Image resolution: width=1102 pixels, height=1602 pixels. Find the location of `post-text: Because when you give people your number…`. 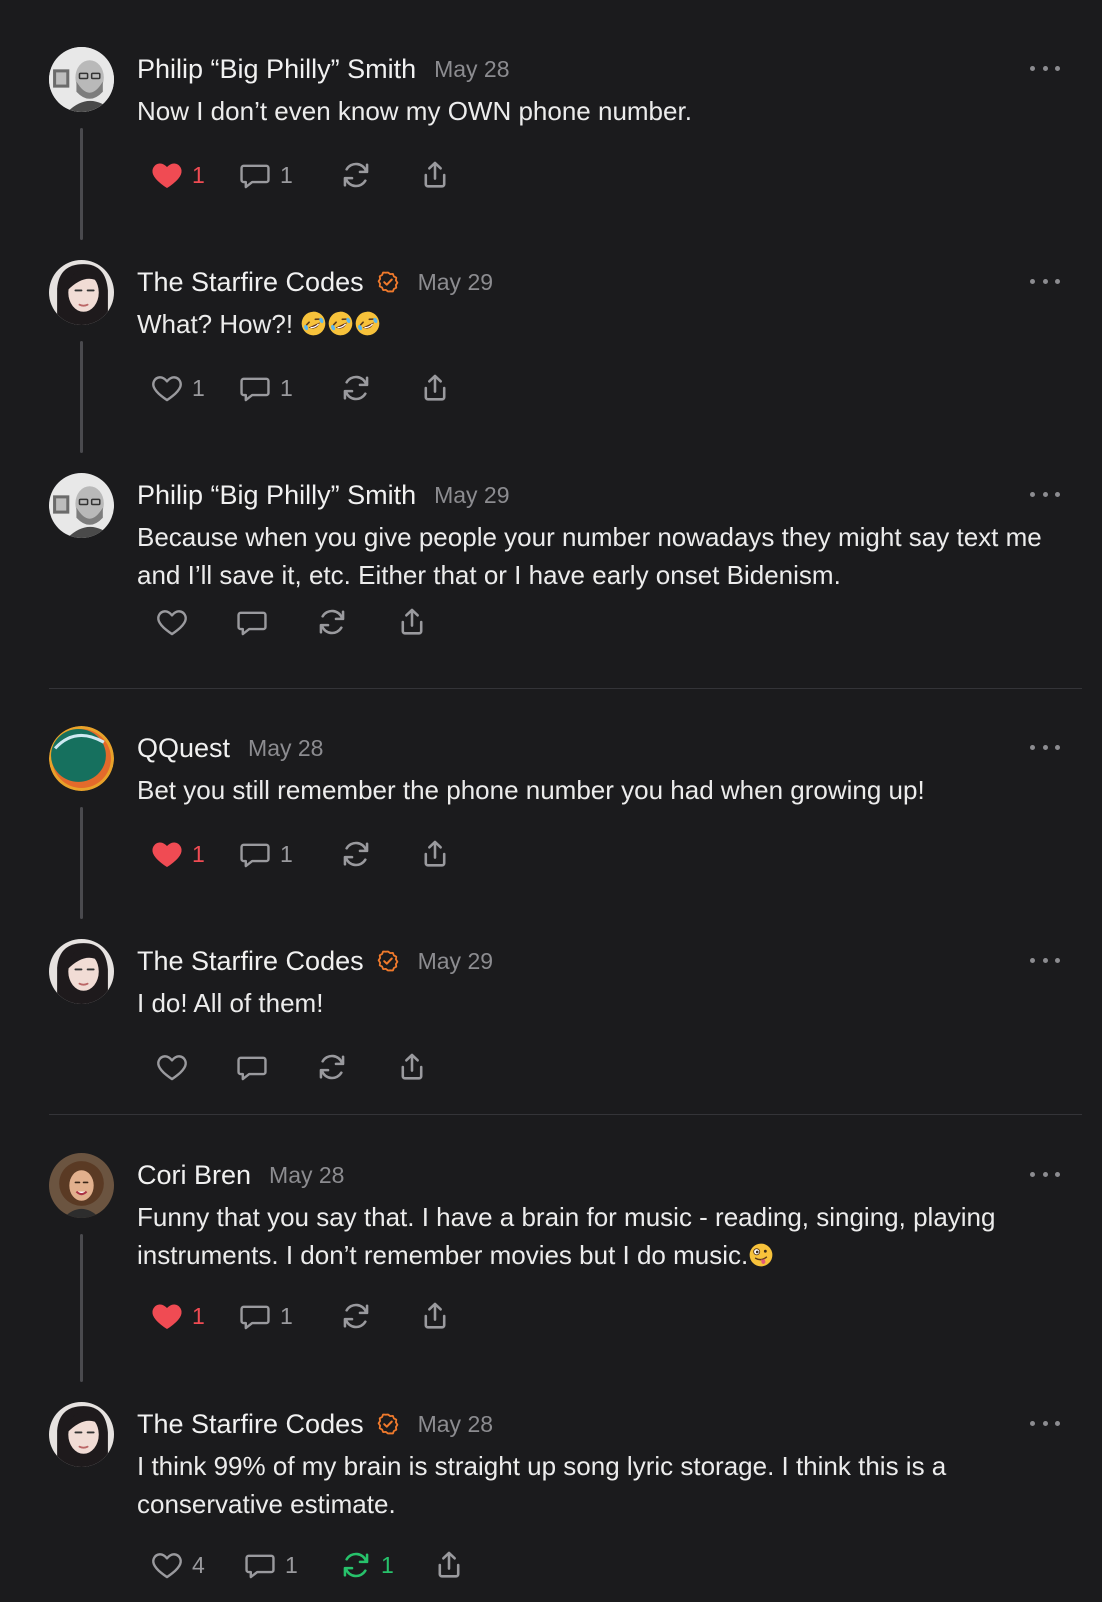

post-text: Because when you give people your number… is located at coordinates (589, 556).